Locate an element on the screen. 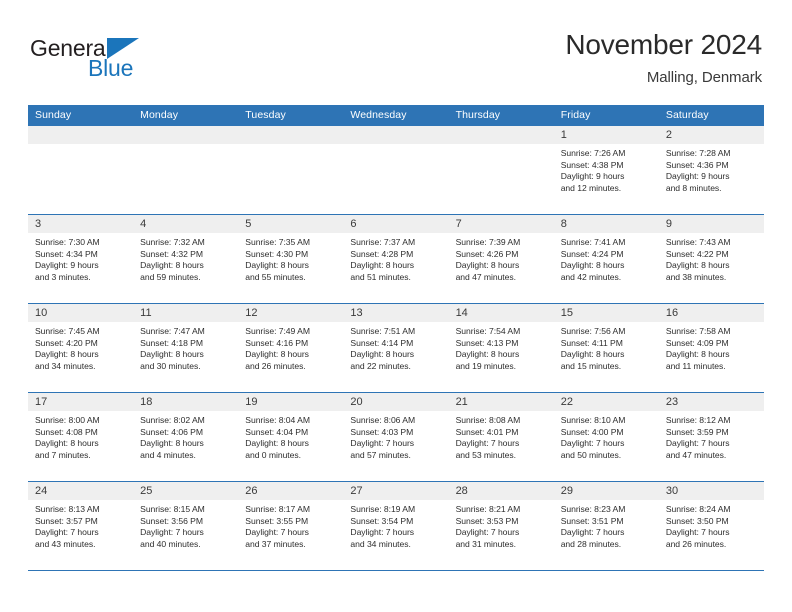 The width and height of the screenshot is (792, 612). sunrise-text: Sunrise: 8:21 AM is located at coordinates (488, 509).